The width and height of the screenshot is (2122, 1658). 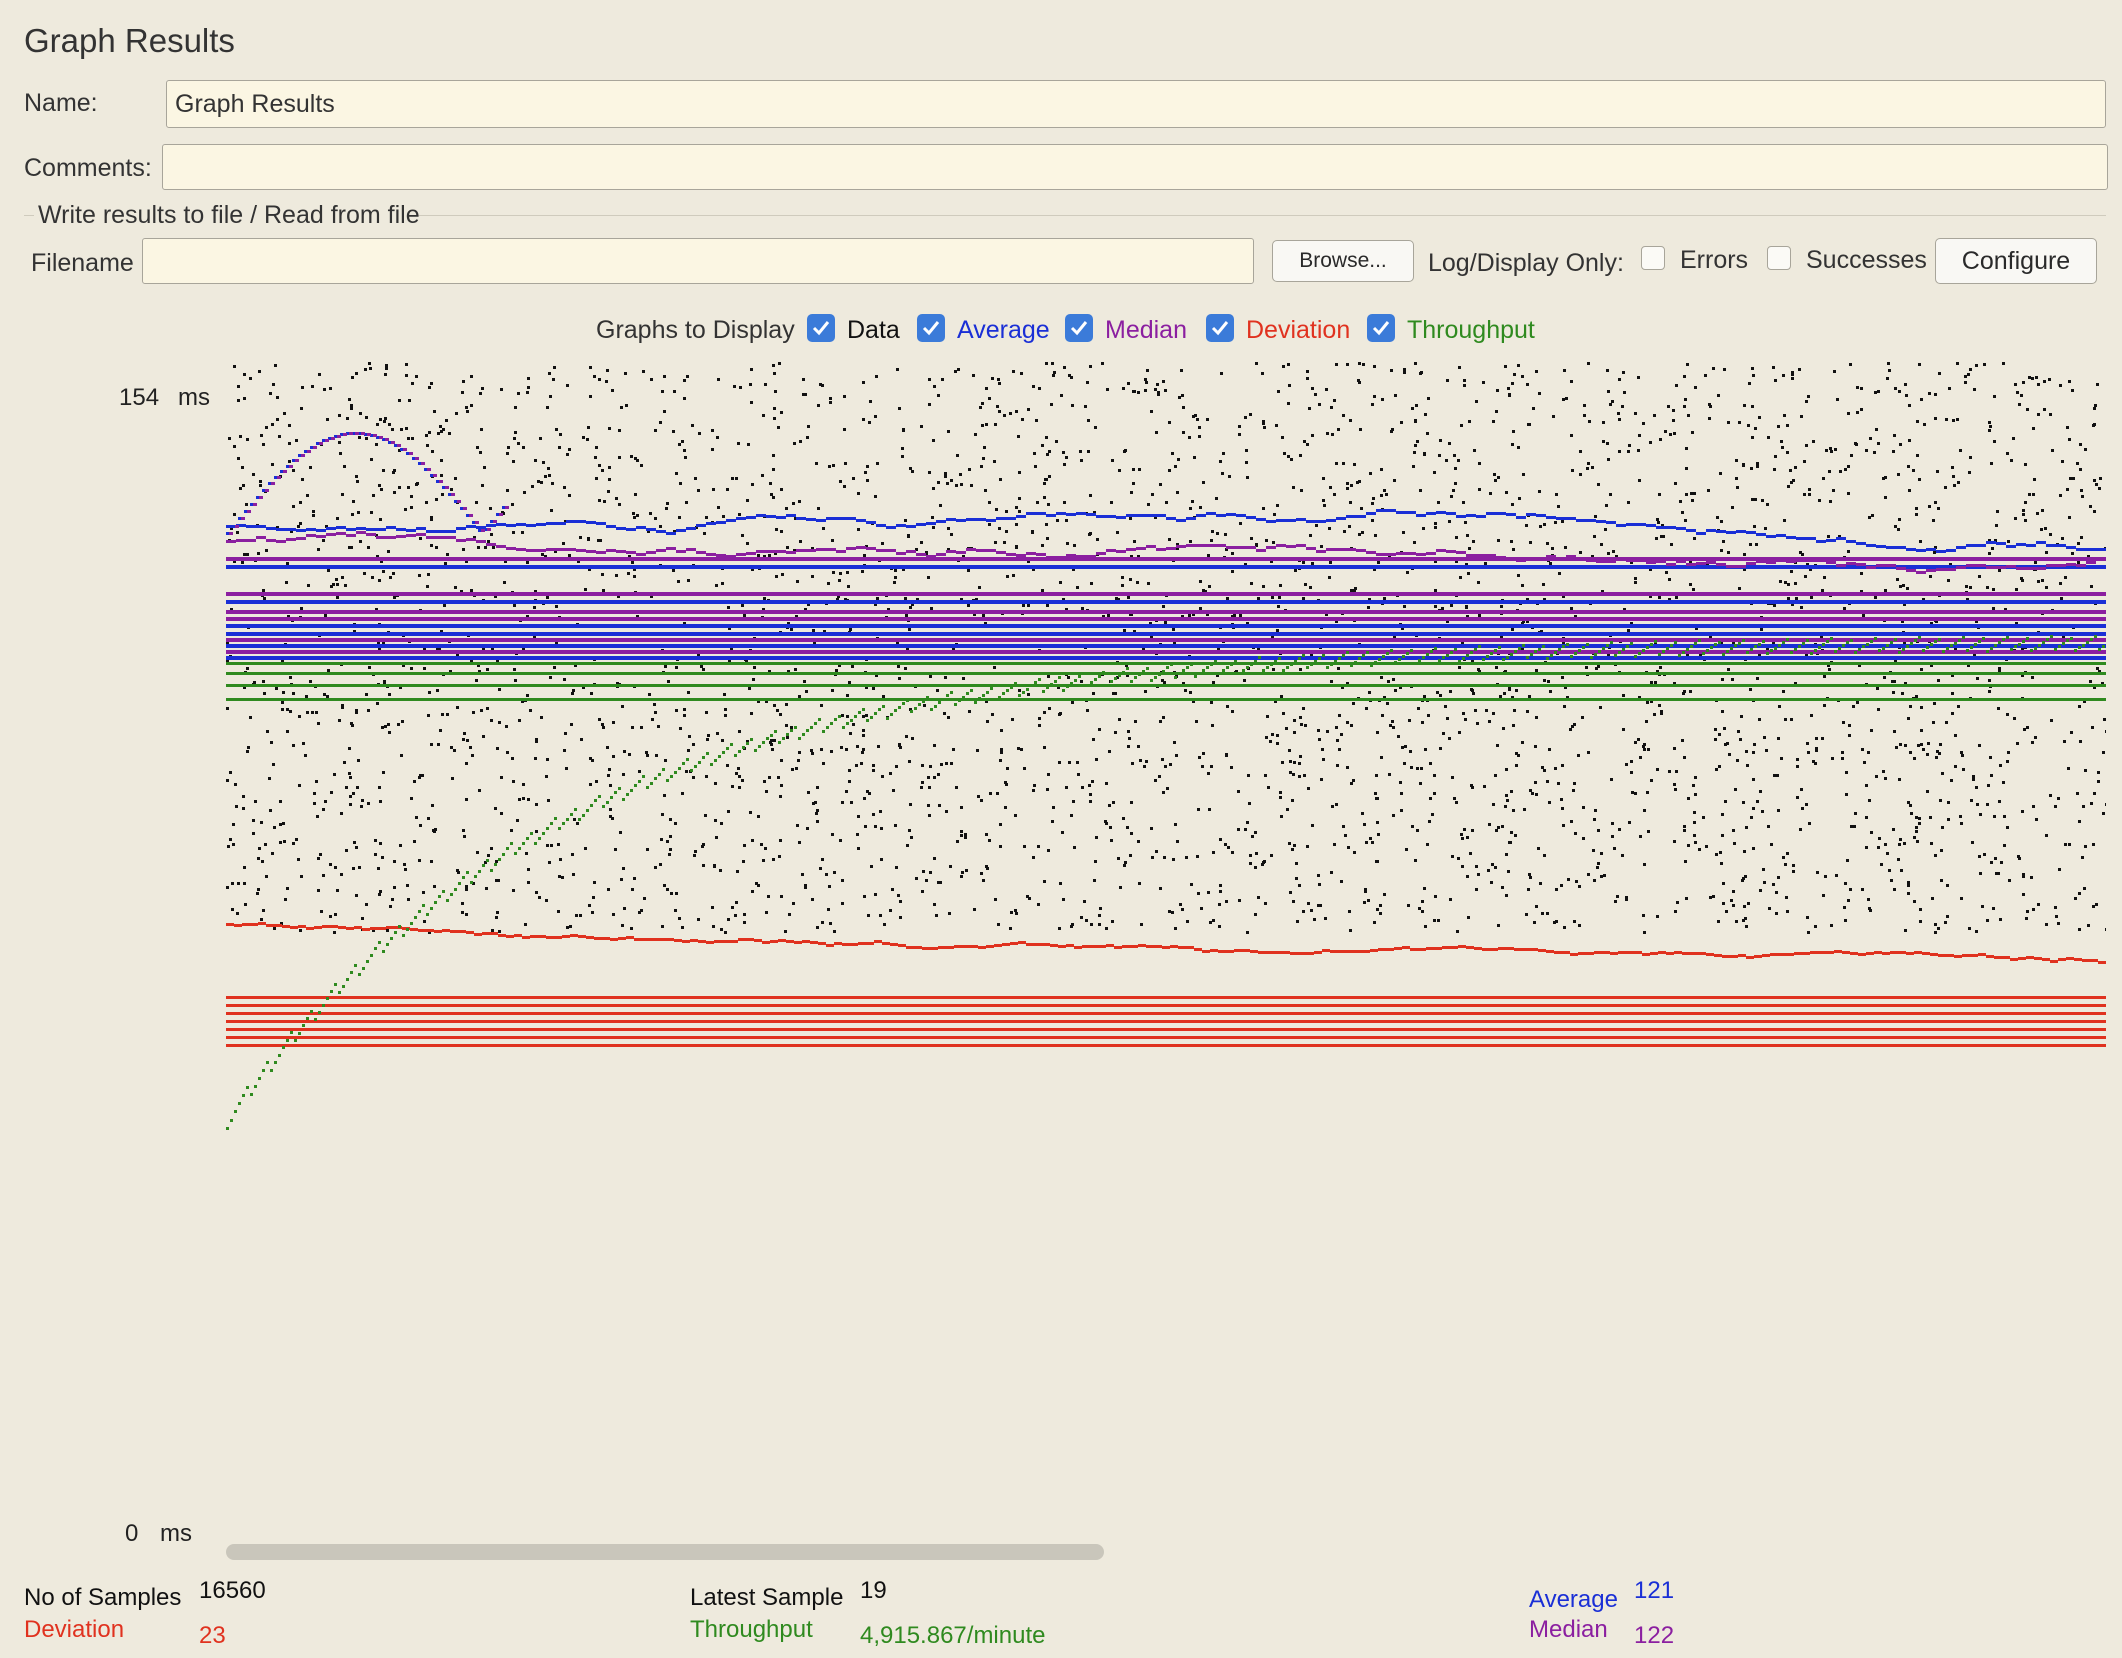 What do you see at coordinates (1146, 330) in the screenshot?
I see `median-label: Median` at bounding box center [1146, 330].